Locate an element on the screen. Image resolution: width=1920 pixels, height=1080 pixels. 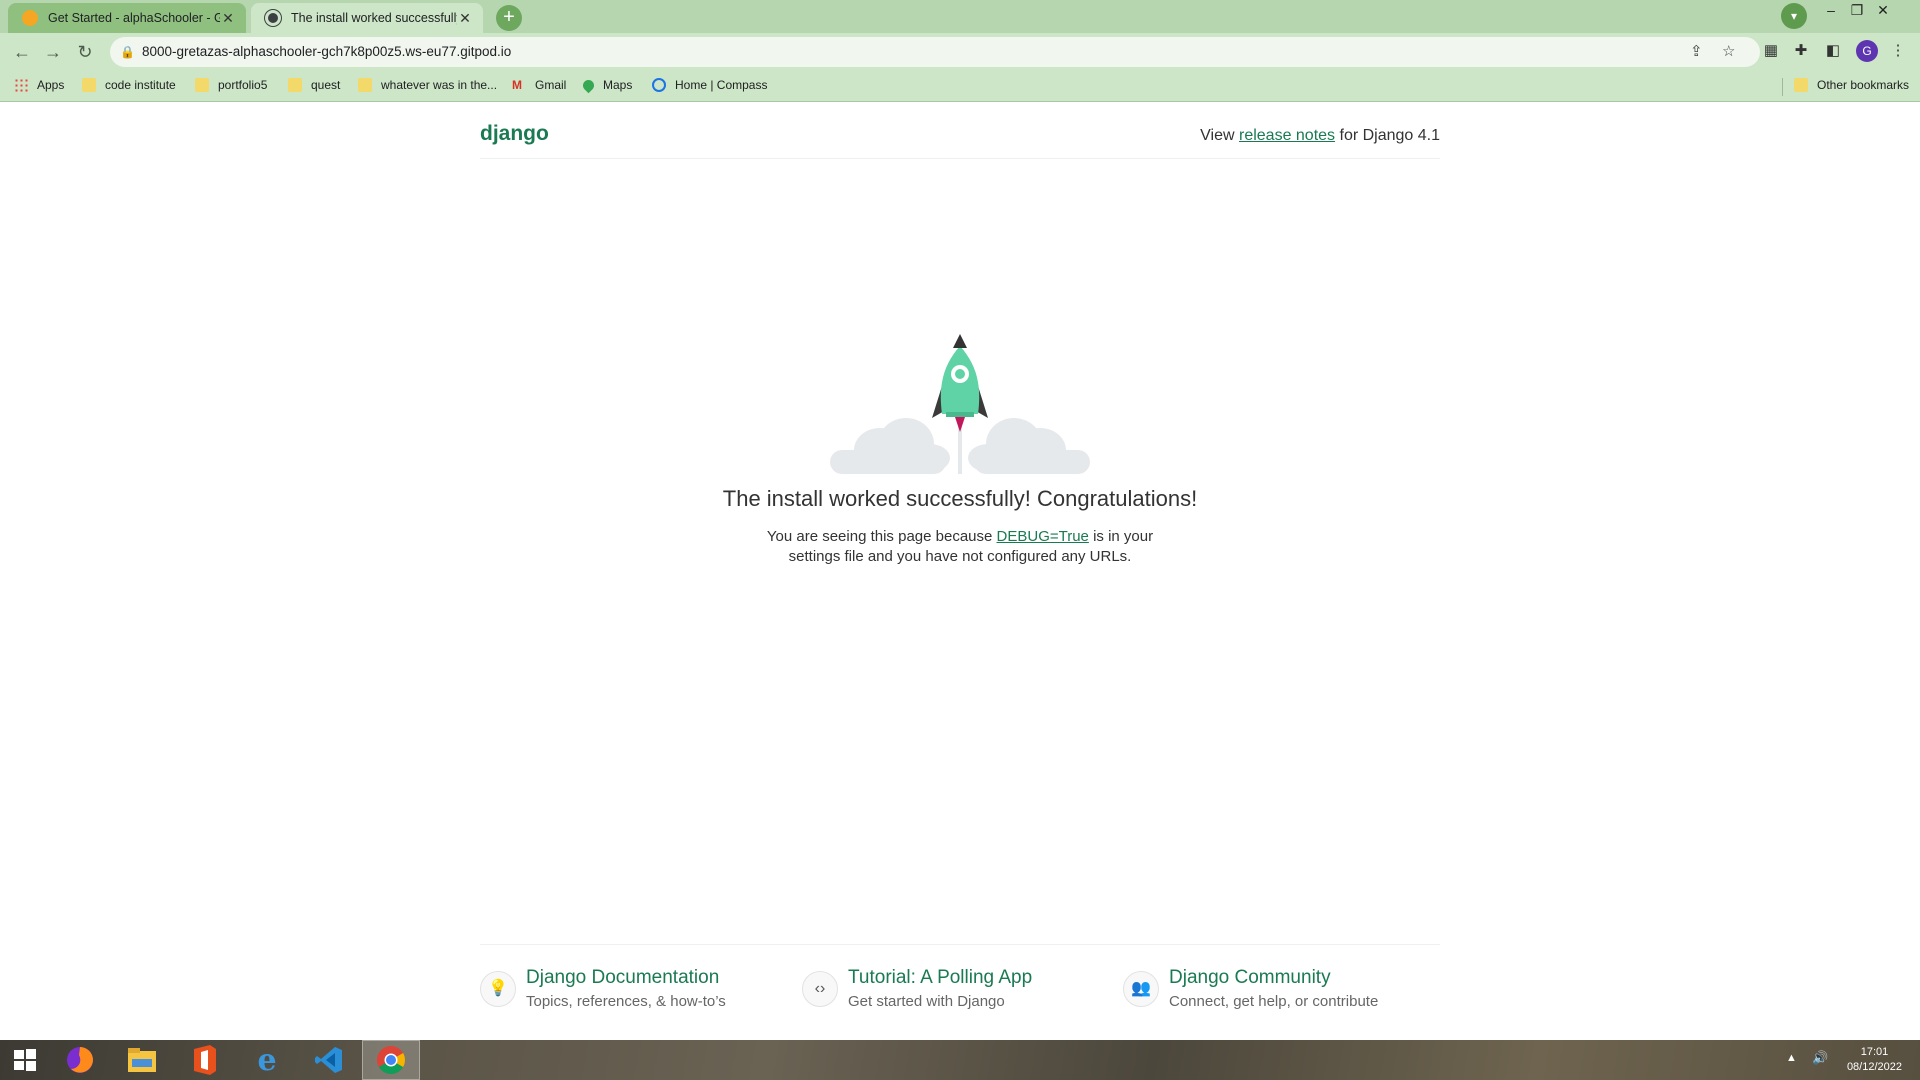
bookmark-apps: Apps is located at coordinates (39, 85).